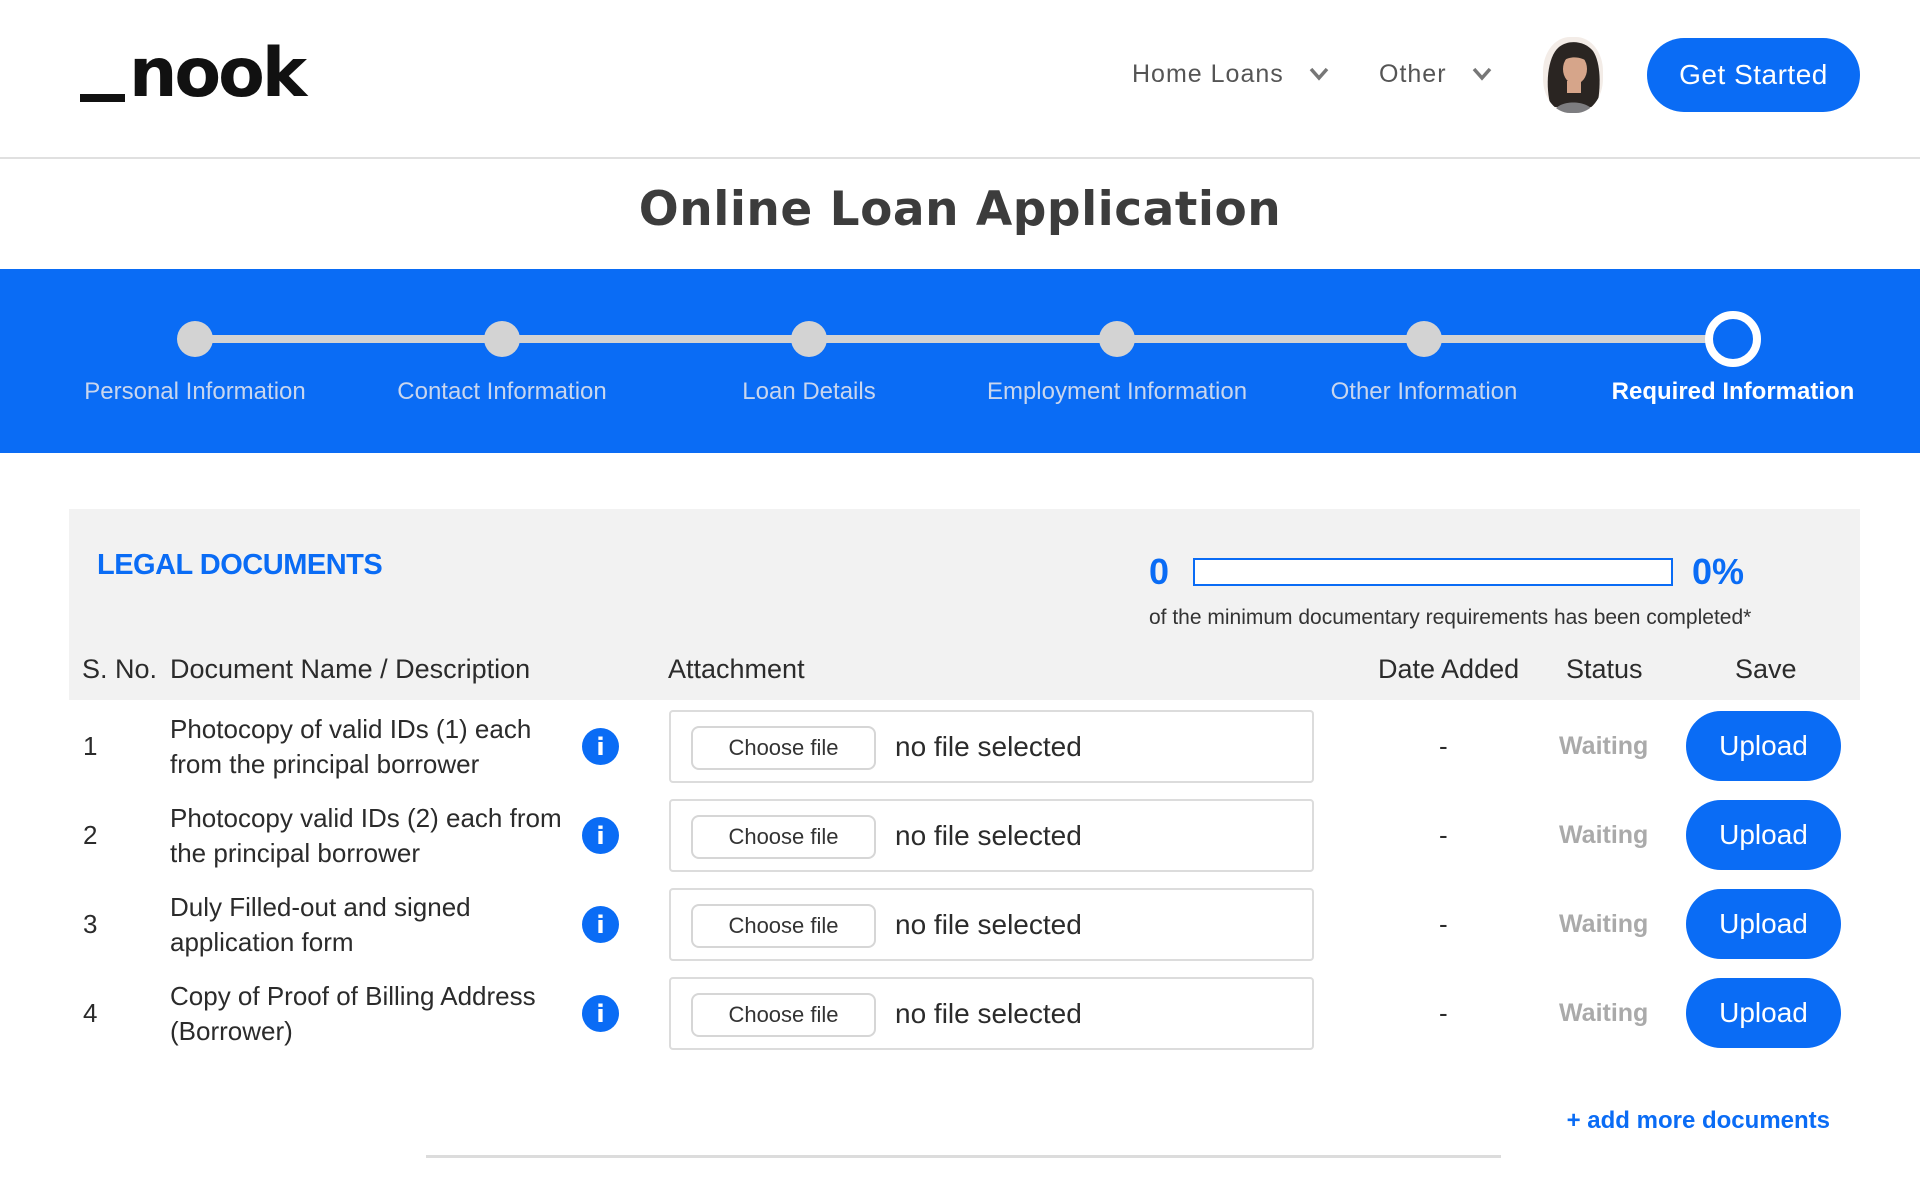  Describe the element at coordinates (1733, 391) in the screenshot. I see `step-label-active: Required Information` at that location.